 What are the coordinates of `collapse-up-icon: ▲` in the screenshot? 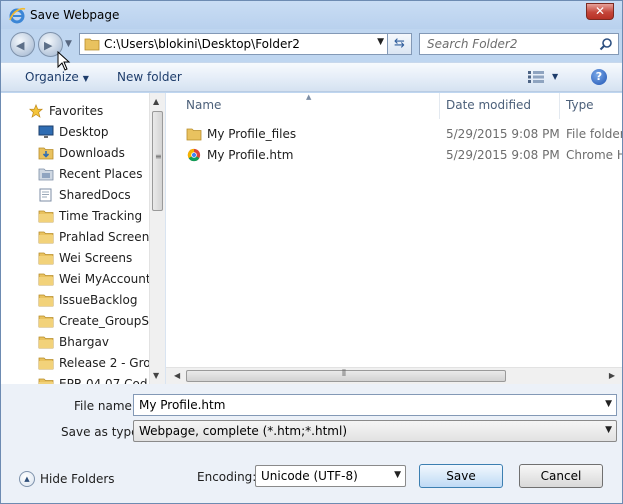 It's located at (27, 479).